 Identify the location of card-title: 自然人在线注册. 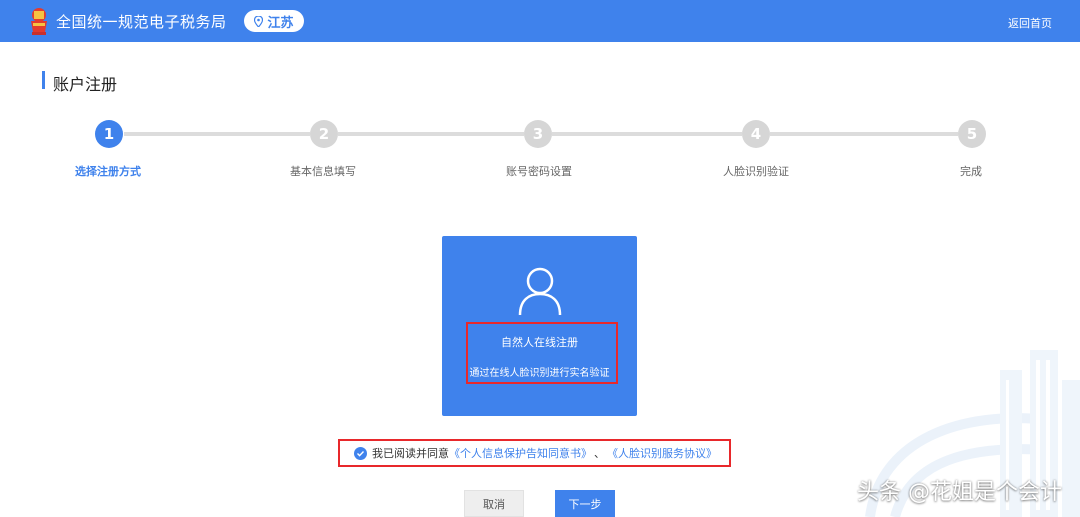
(539, 342).